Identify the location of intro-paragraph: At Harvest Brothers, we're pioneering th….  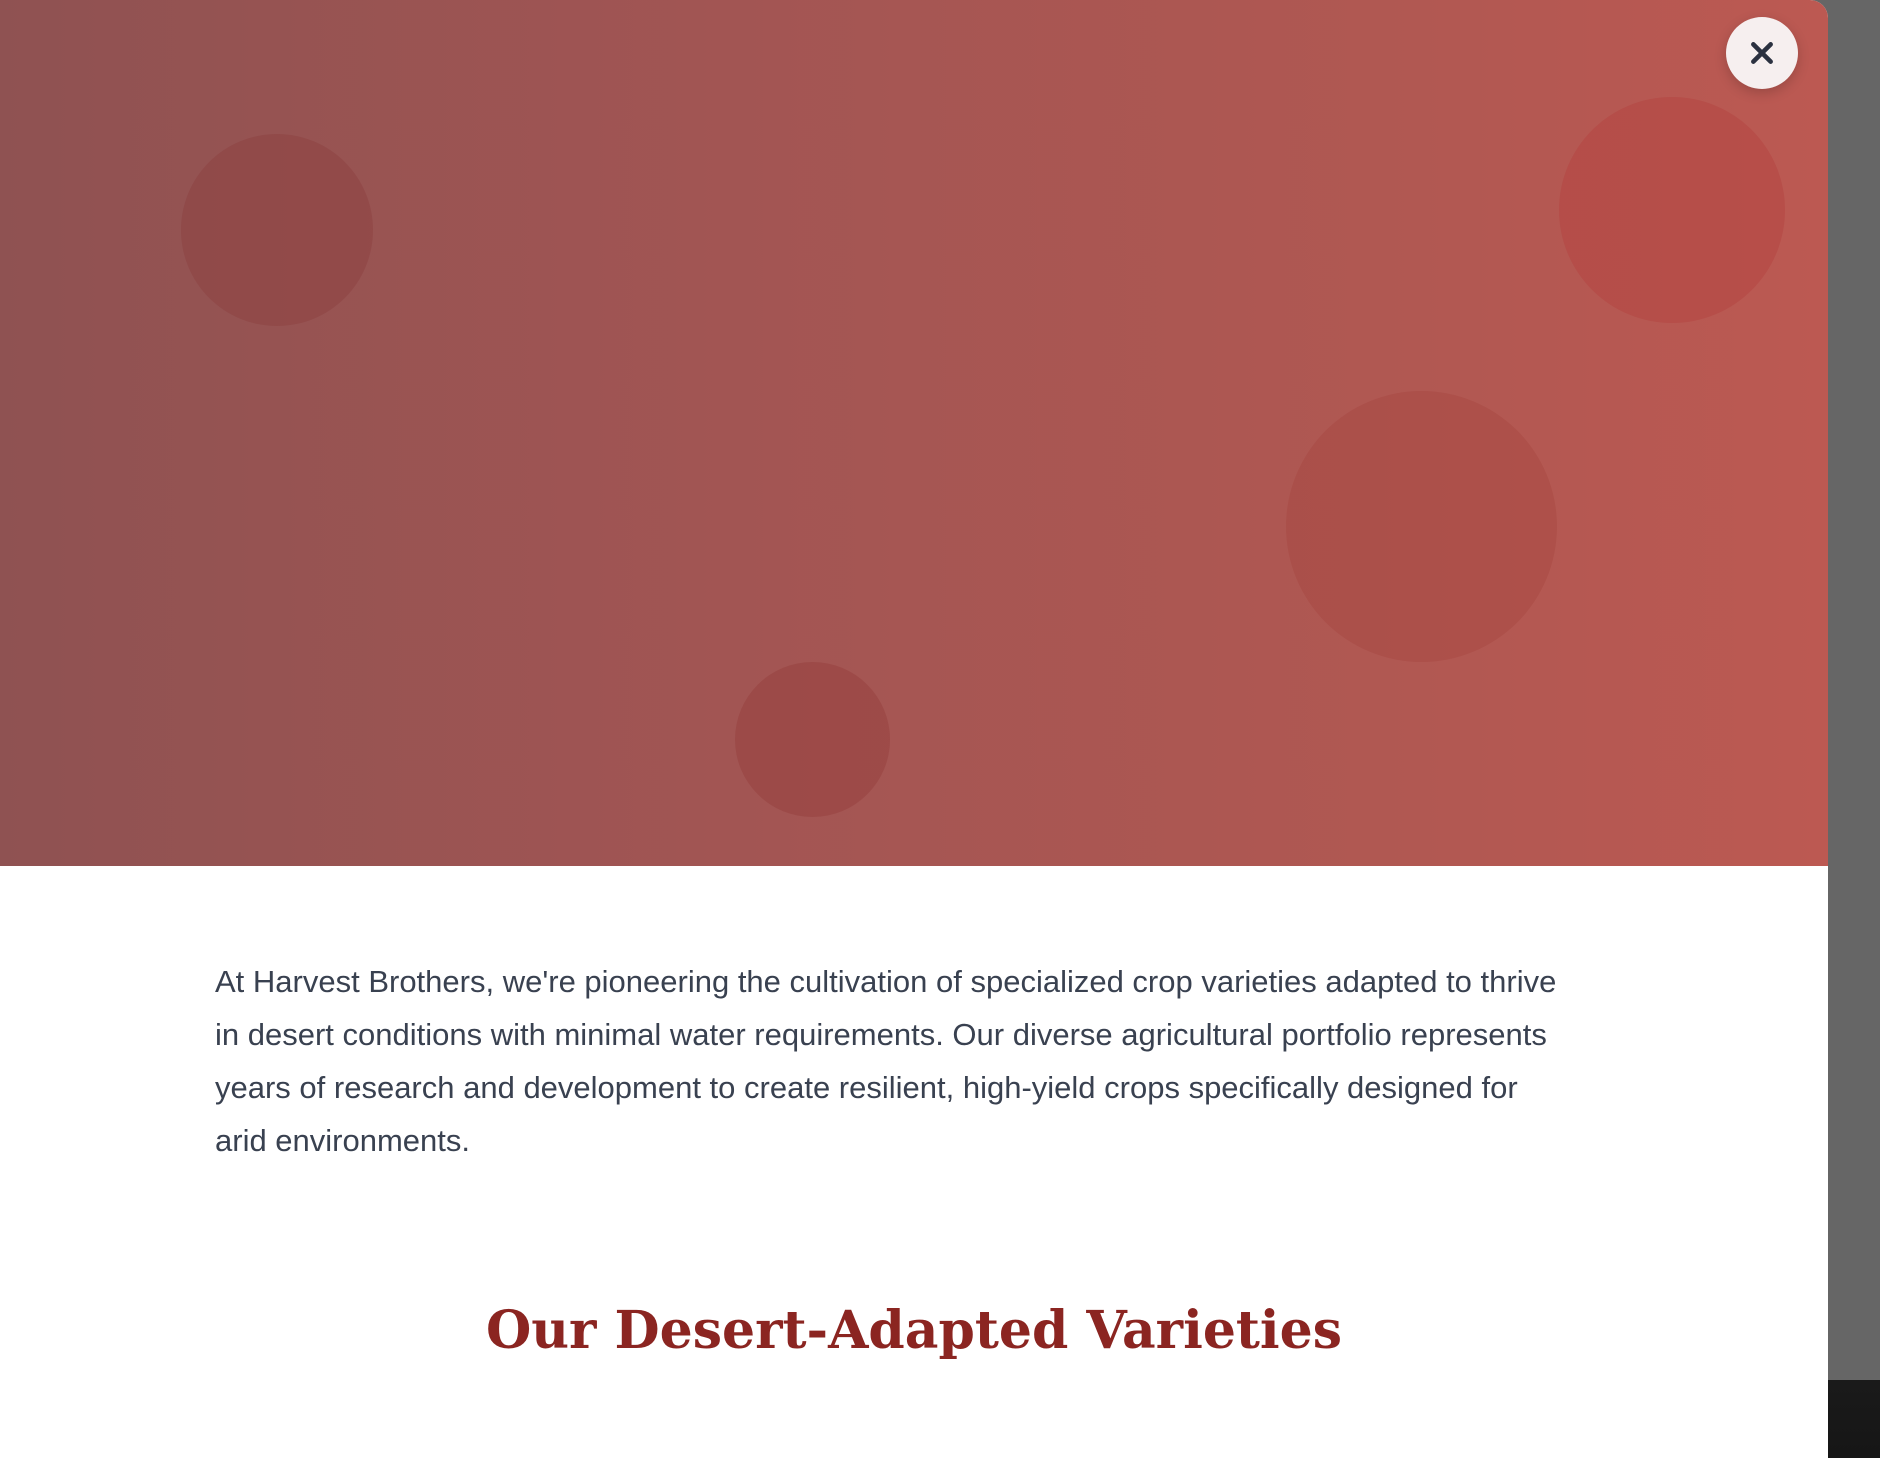
(886, 1061).